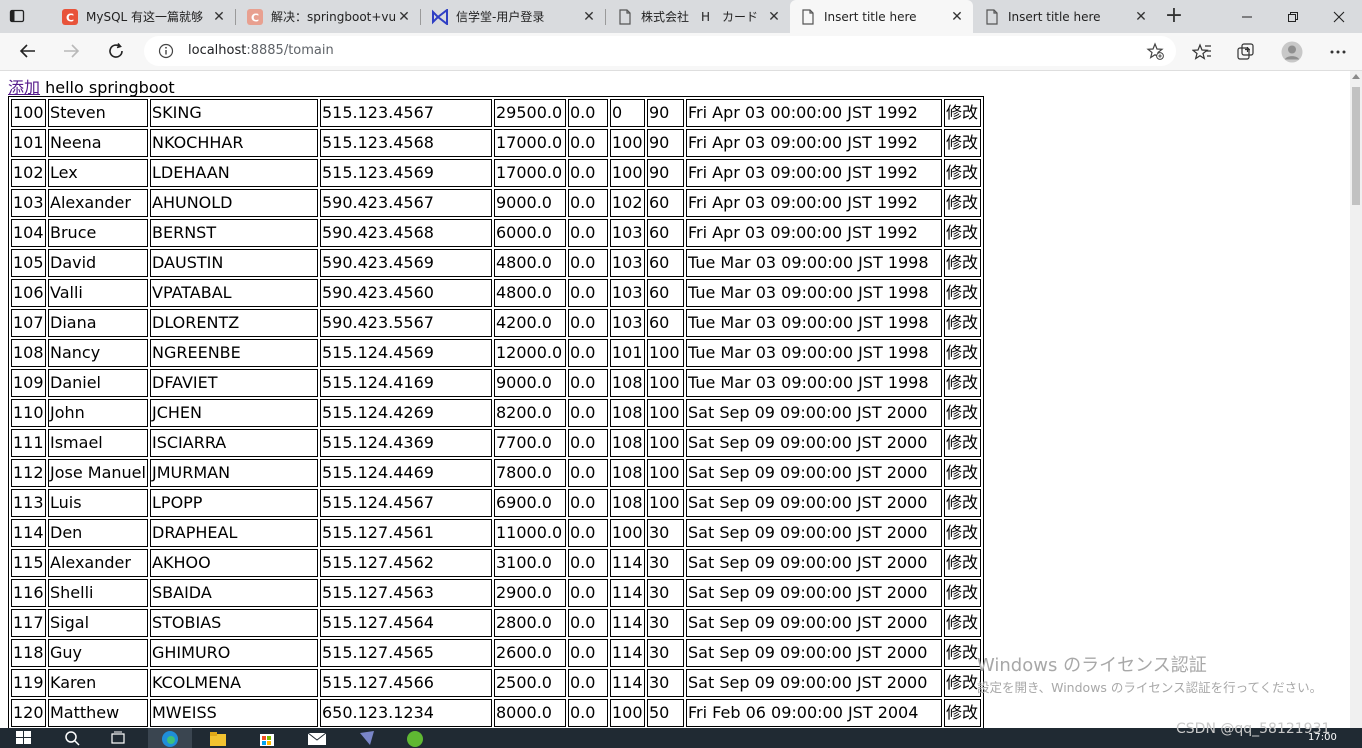  What do you see at coordinates (406, 593) in the screenshot?
I see `table-cell: 515.127.4563` at bounding box center [406, 593].